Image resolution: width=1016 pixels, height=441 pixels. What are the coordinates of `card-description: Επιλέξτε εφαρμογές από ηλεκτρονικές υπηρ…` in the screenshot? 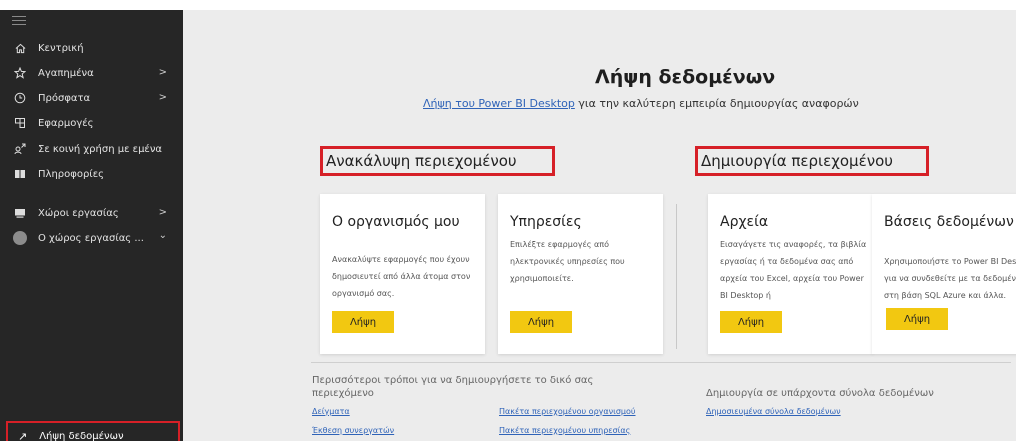 It's located at (567, 261).